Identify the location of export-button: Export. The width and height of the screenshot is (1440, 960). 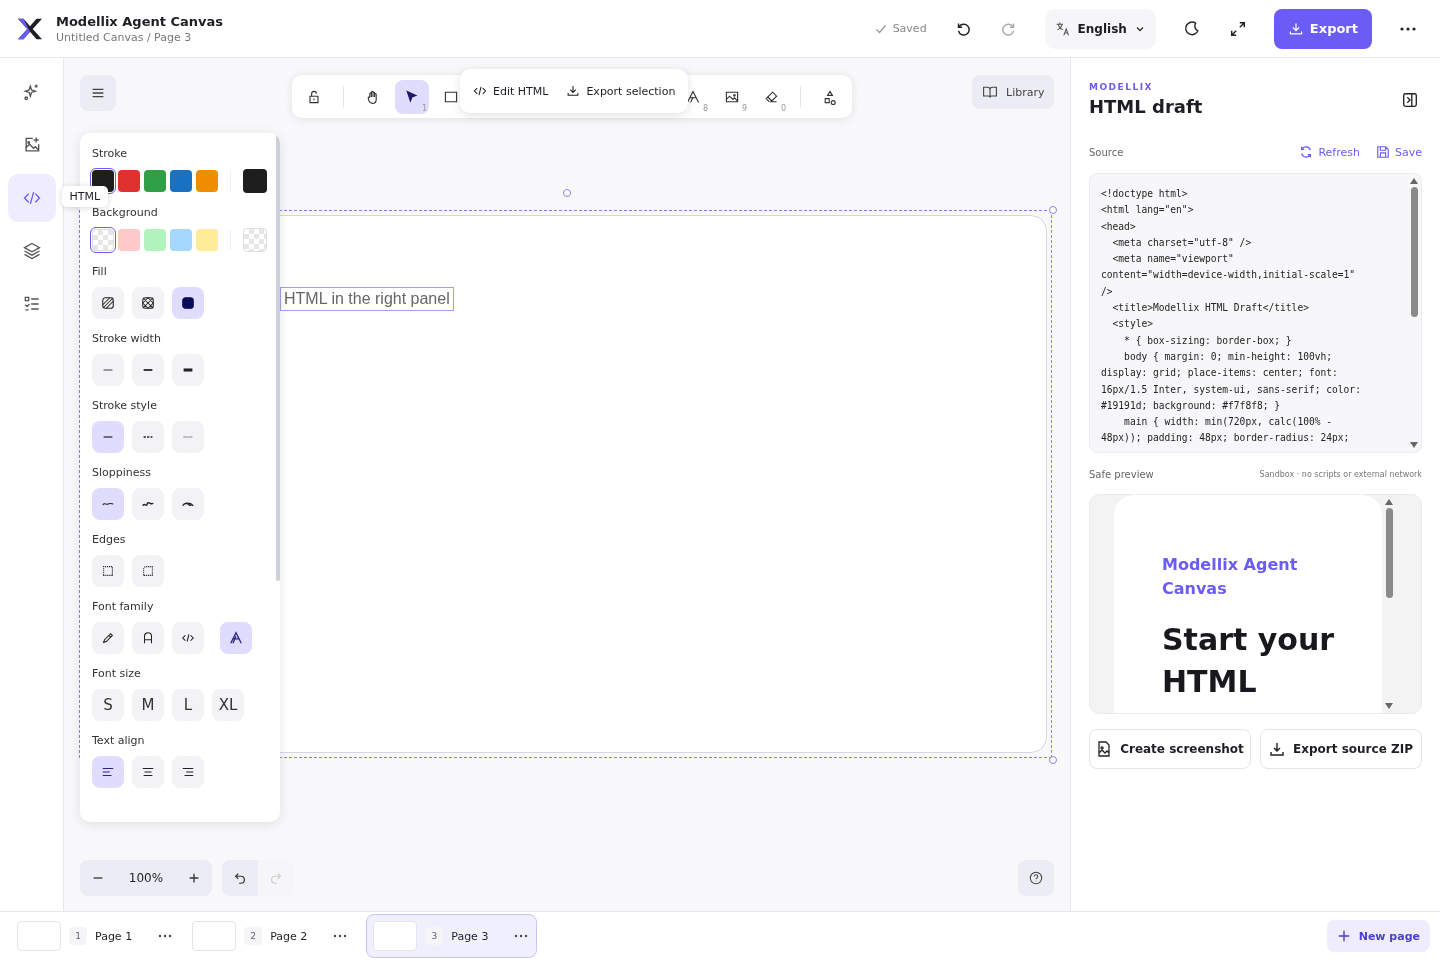
(1322, 28).